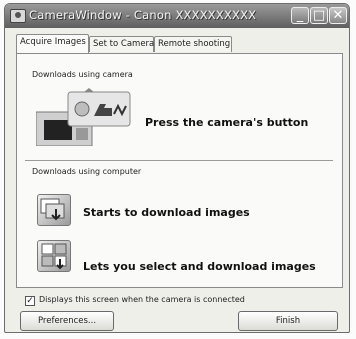 The image size is (356, 339). What do you see at coordinates (82, 74) in the screenshot?
I see `camera-section-label: Downloads using camera` at bounding box center [82, 74].